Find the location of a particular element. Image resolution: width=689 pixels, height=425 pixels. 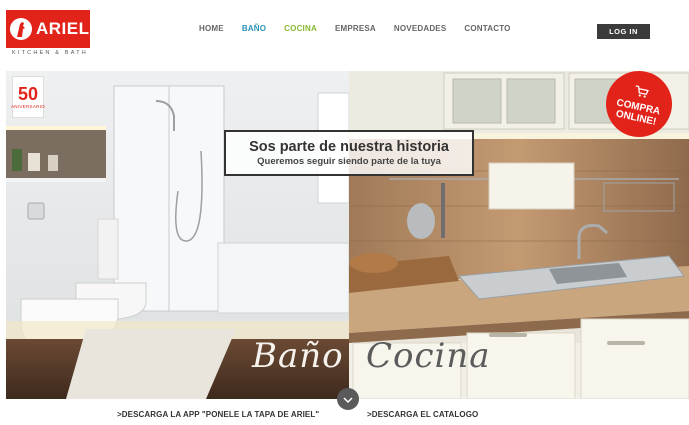

anniversary-badge: 50 ANIVERSARIO is located at coordinates (28, 97).